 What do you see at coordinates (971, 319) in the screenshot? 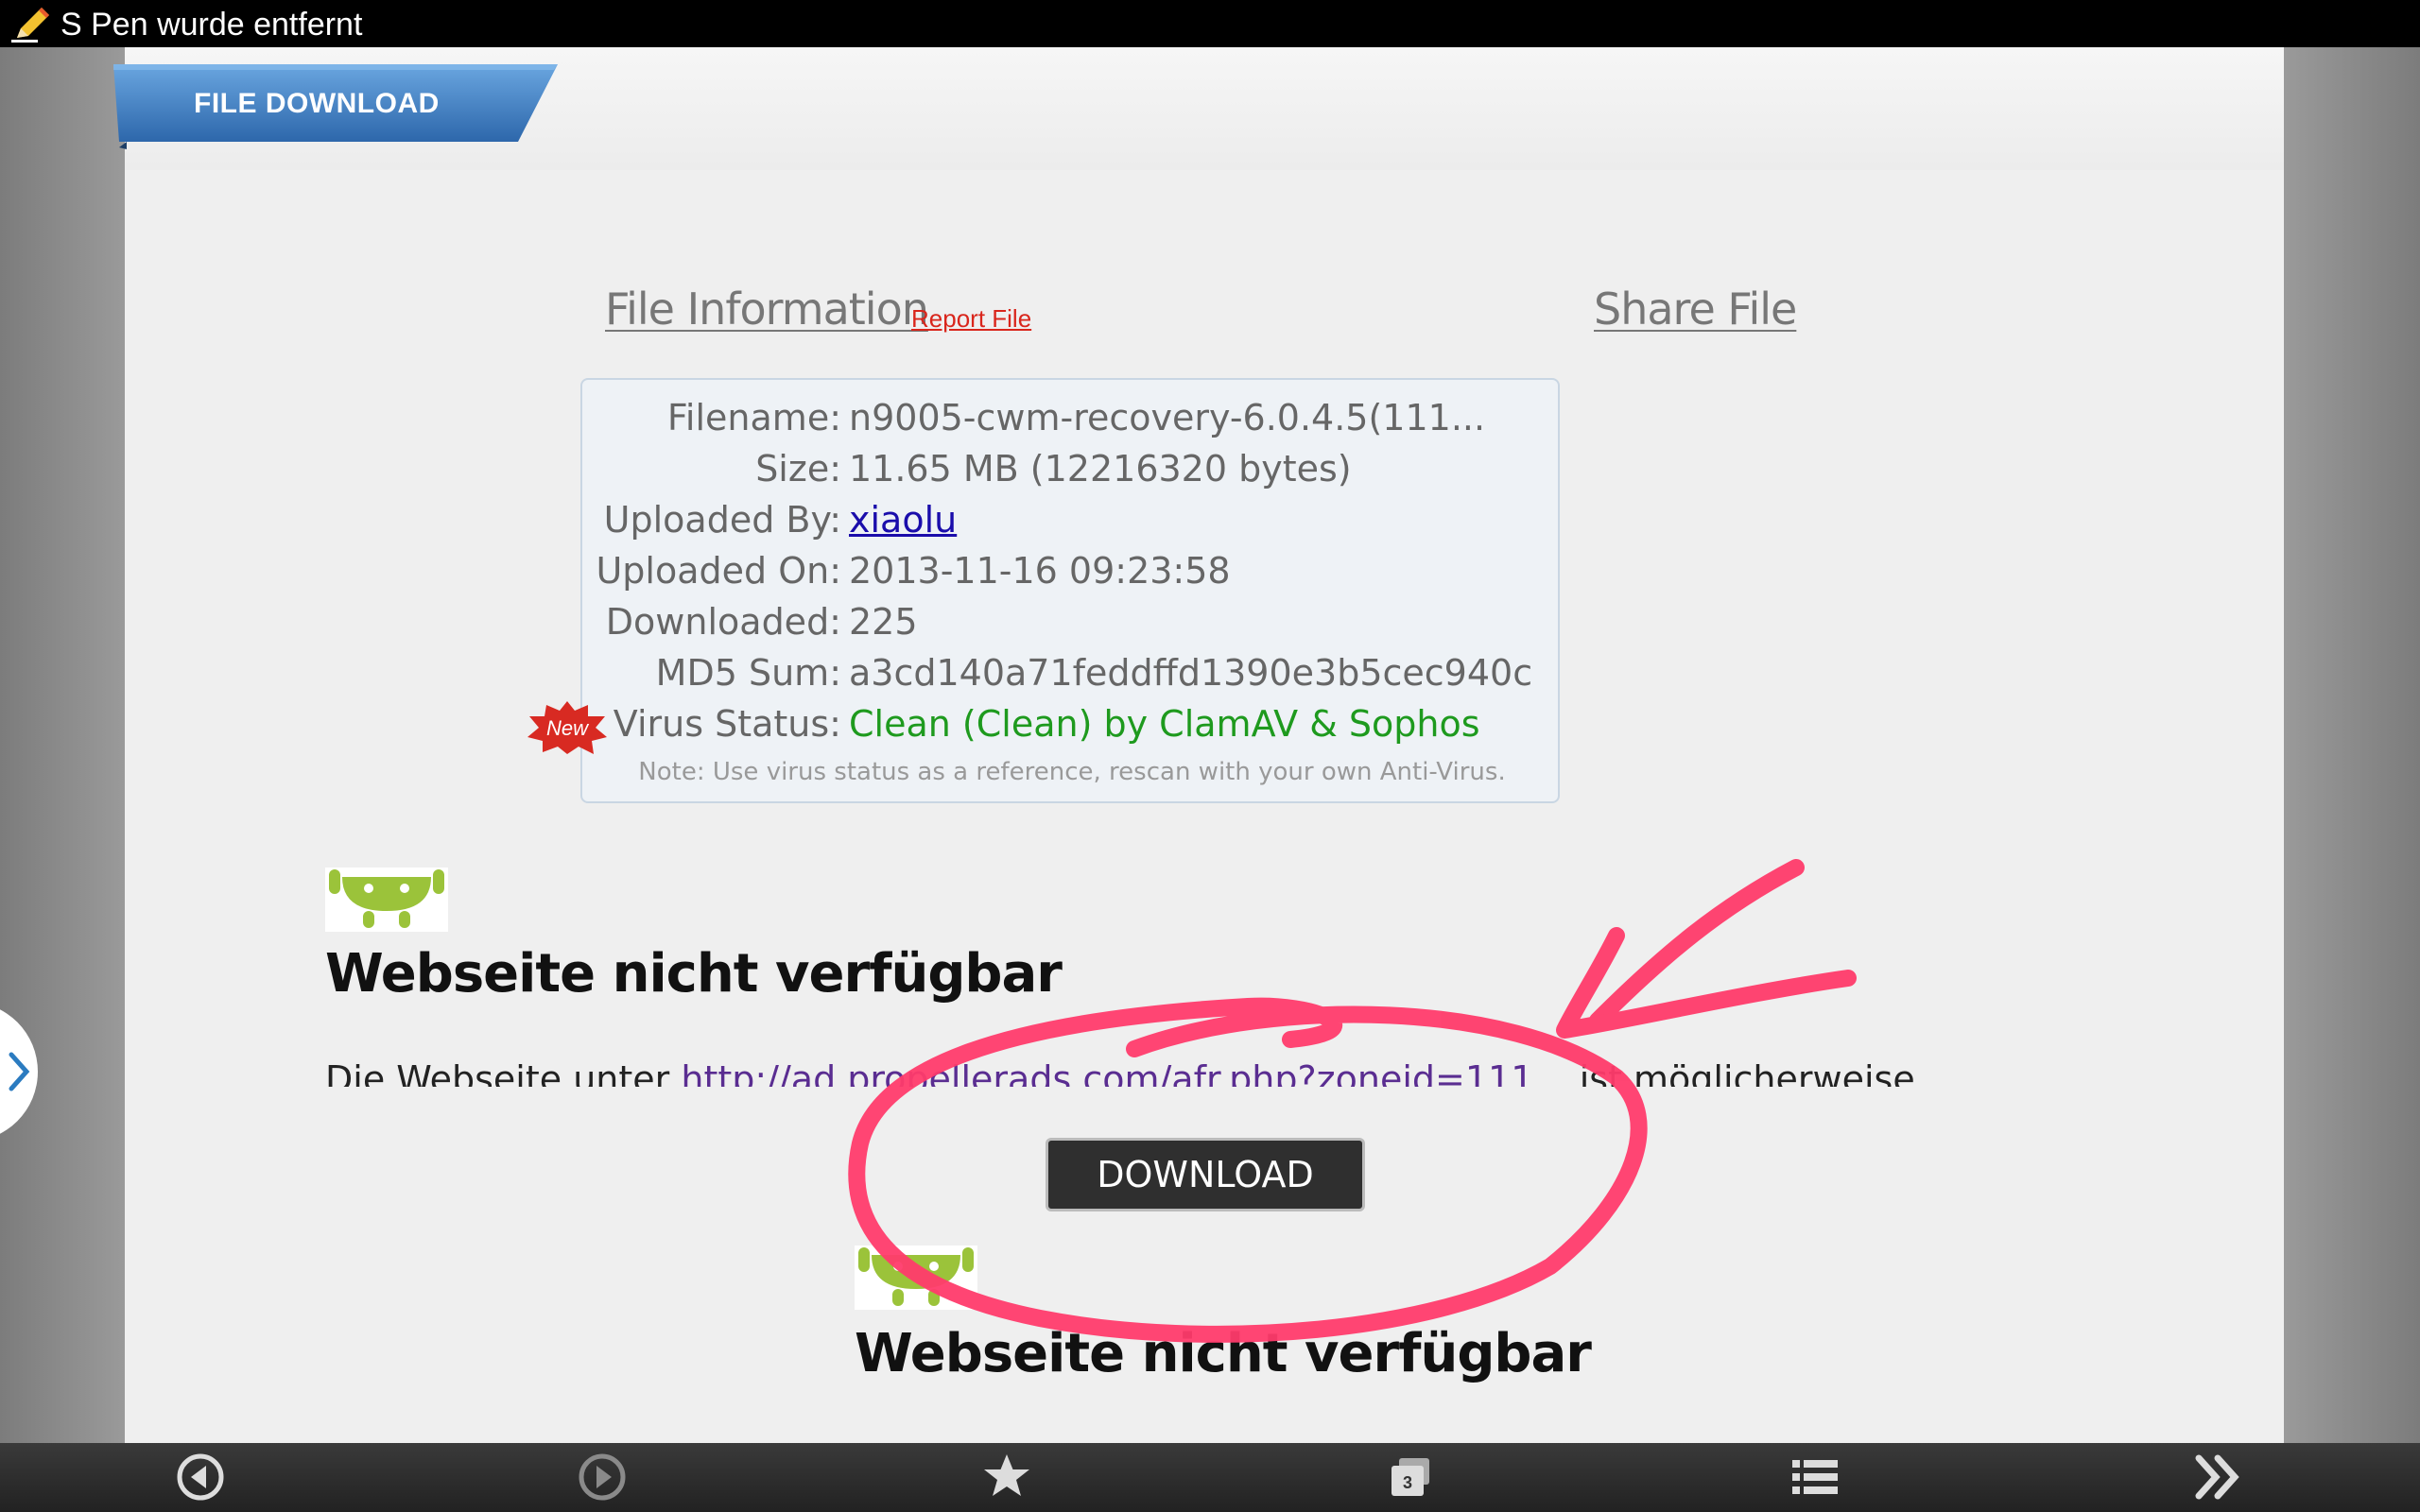
I see `report-file-link: Report File` at bounding box center [971, 319].